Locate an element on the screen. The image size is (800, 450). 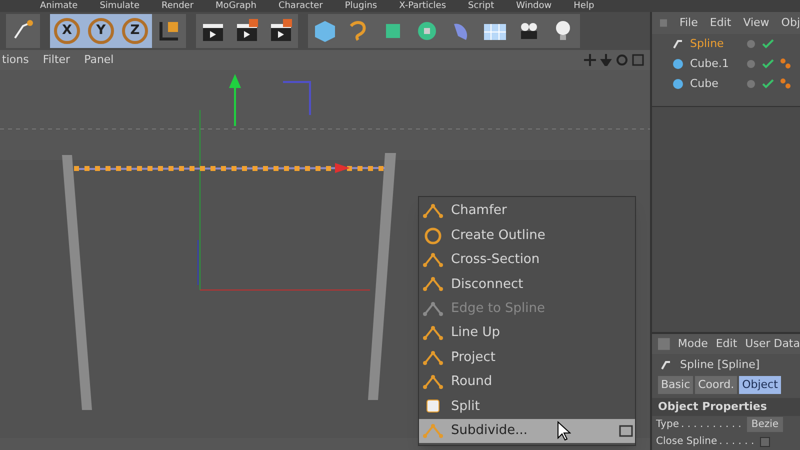
viewport-menu-item: tions is located at coordinates (15, 60).